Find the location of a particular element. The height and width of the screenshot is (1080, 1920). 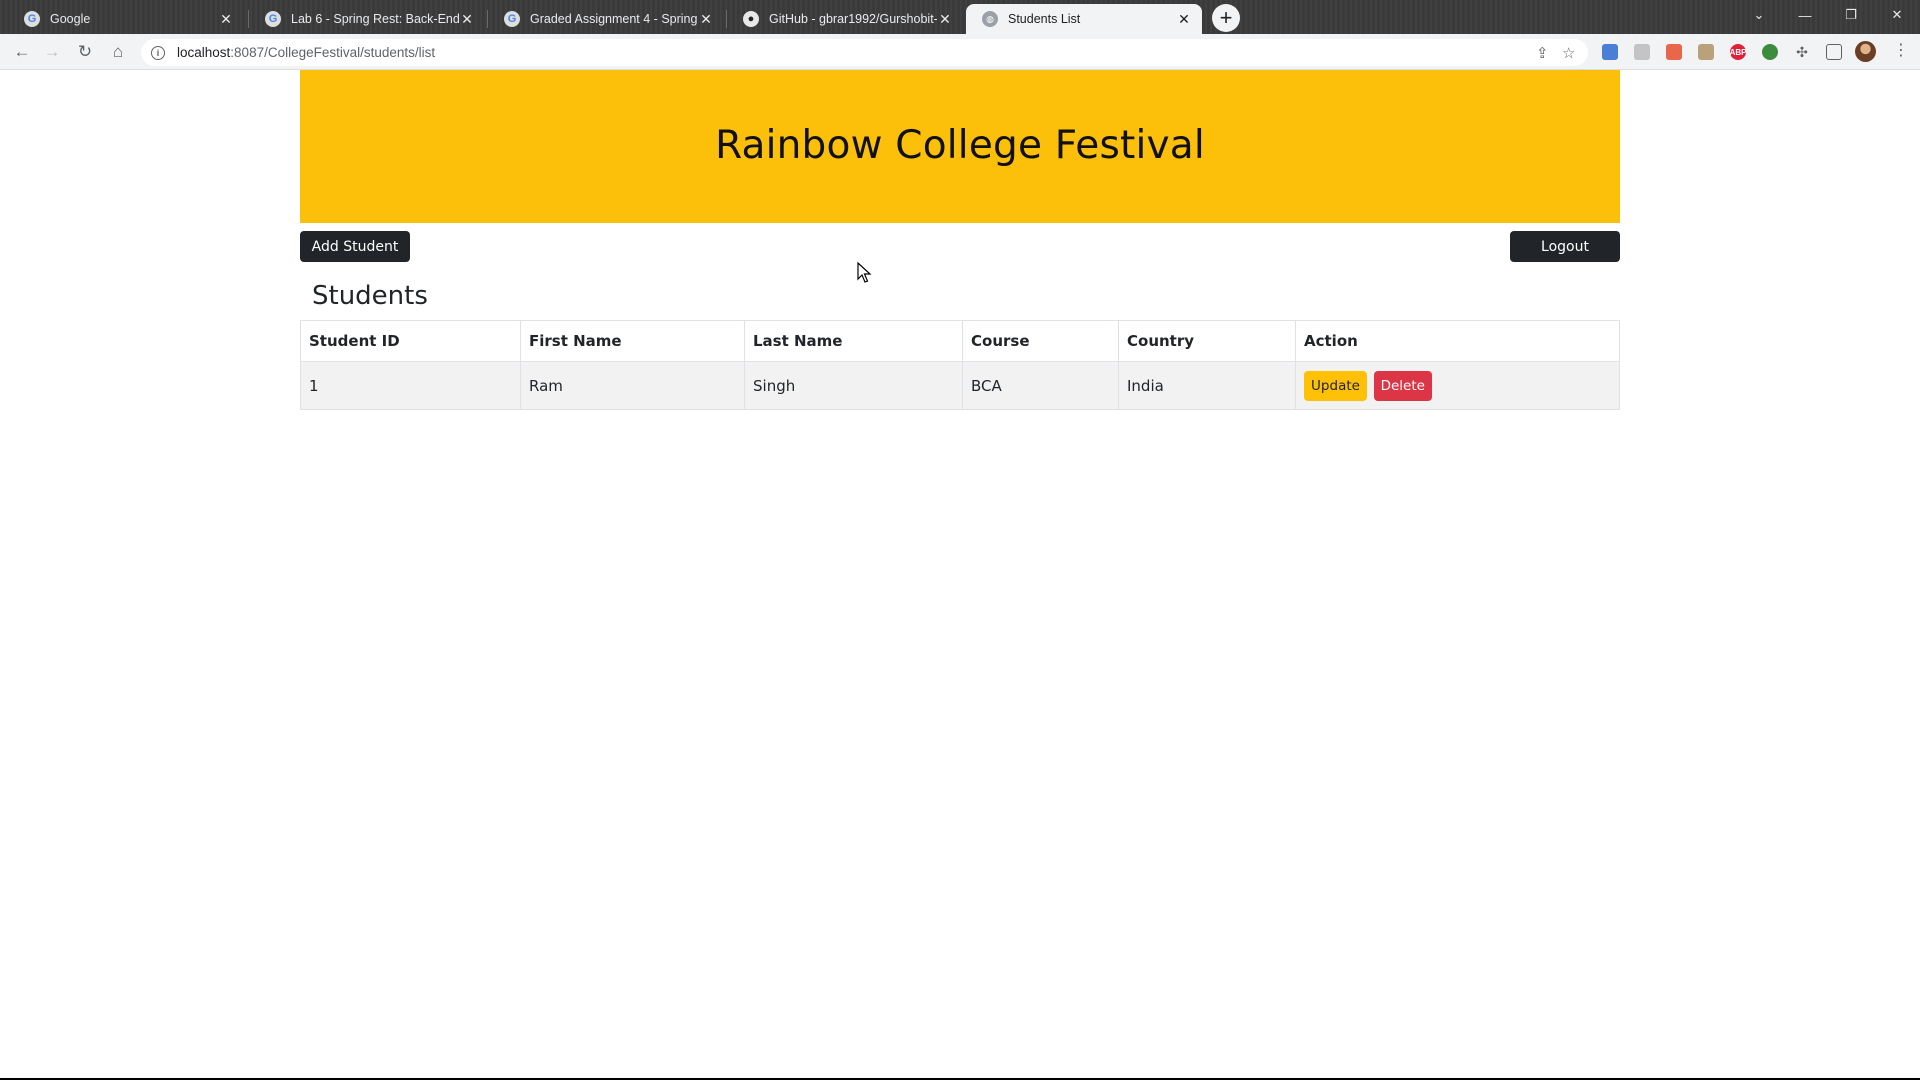

share-icon: ⇪ is located at coordinates (1542, 53).